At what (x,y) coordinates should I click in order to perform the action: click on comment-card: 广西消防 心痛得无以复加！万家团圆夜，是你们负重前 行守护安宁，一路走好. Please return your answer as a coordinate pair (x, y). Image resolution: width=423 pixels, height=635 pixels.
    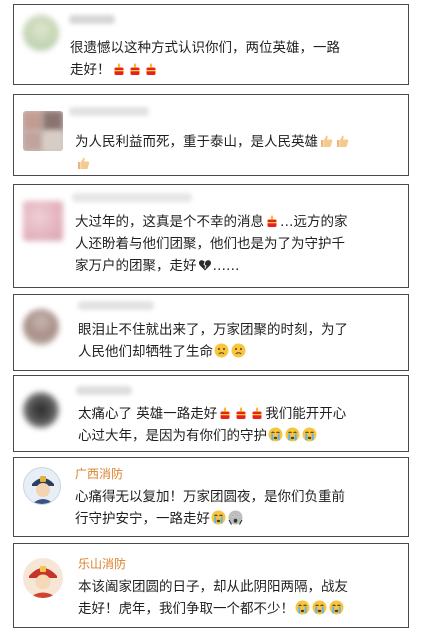
    Looking at the image, I should click on (211, 497).